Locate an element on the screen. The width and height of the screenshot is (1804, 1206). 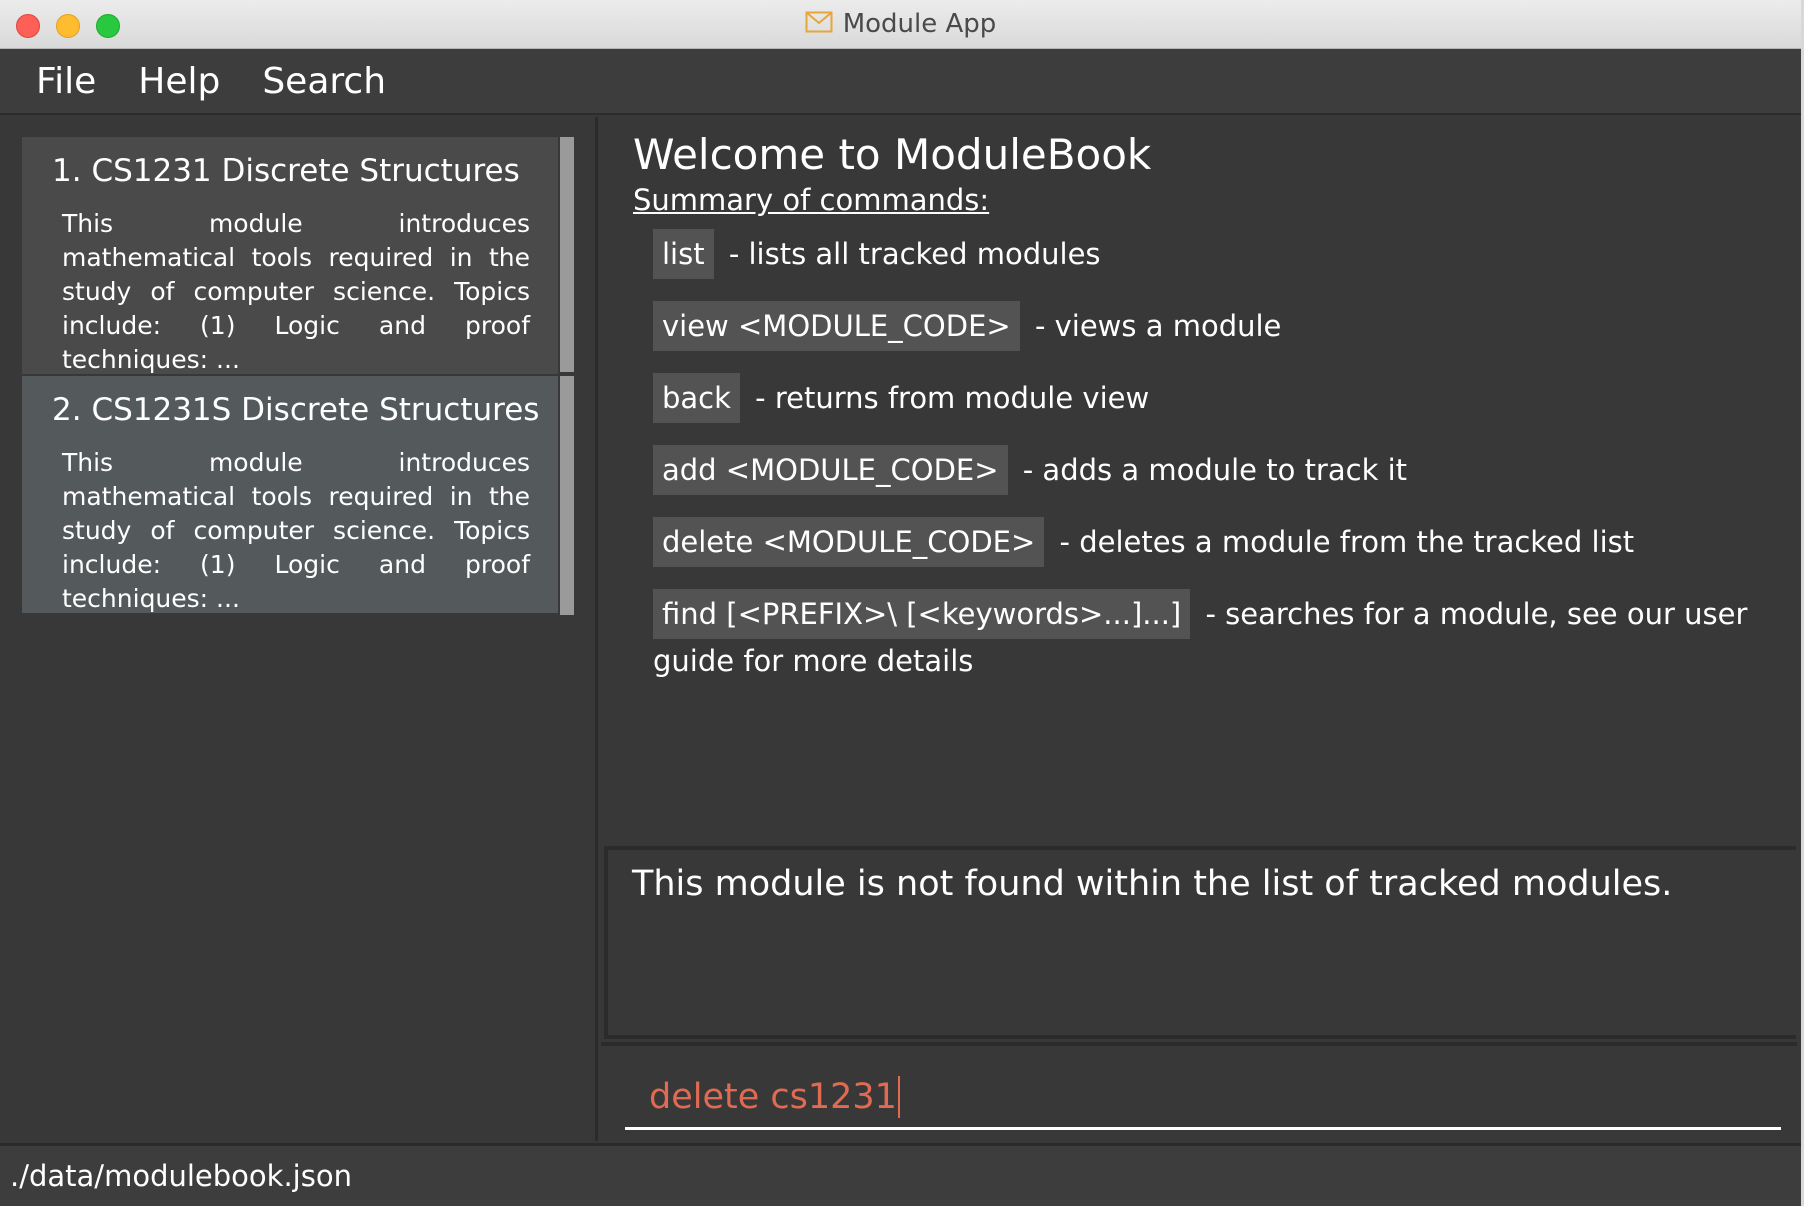
command-help-row: back - returns from module view is located at coordinates (1210, 398).